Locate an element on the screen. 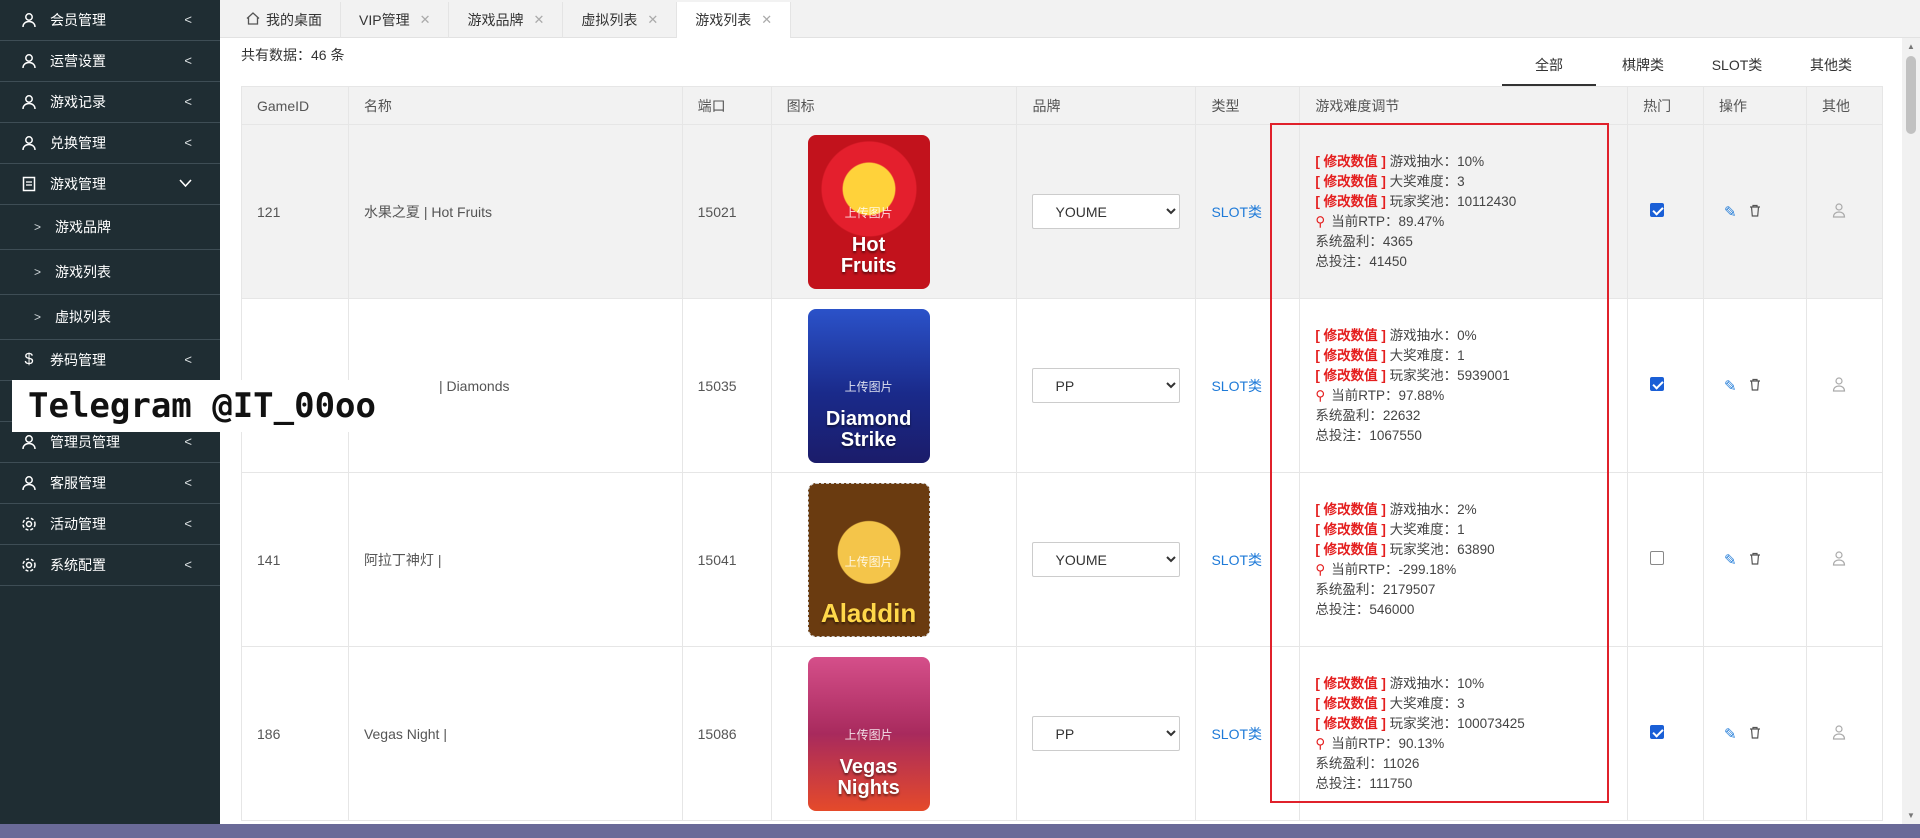 The image size is (1920, 838). jackpot-difficulty-value: 大奖难度：3 is located at coordinates (1427, 703).